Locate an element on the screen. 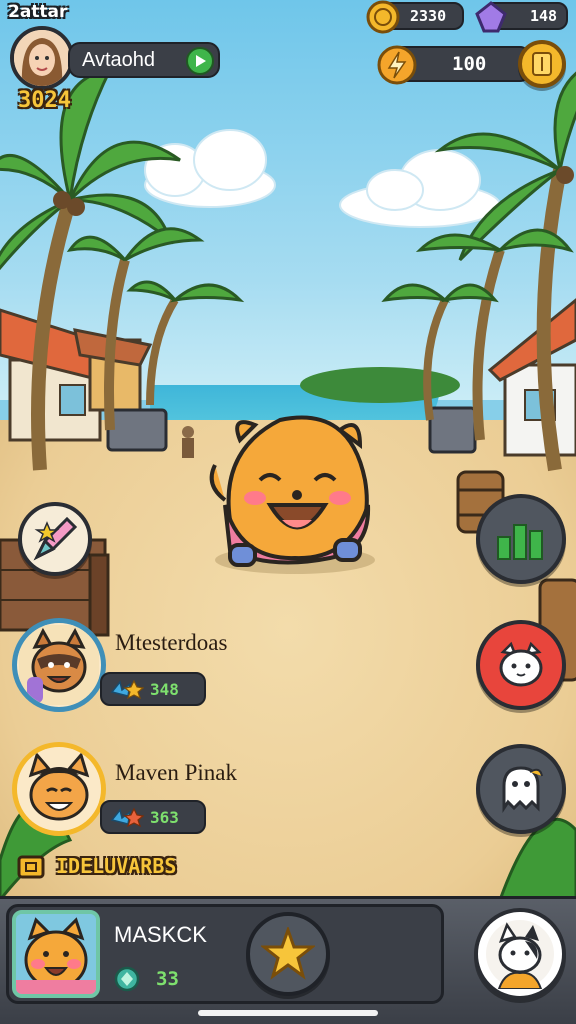  play-arrow-icon is located at coordinates (200, 61).